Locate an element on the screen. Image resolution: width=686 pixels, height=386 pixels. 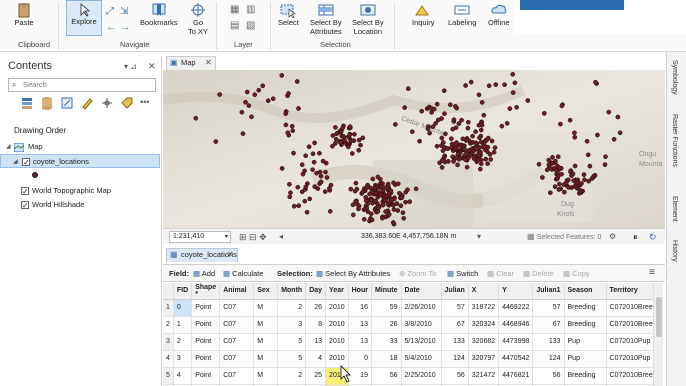
table-cell: M is located at coordinates (266, 325).